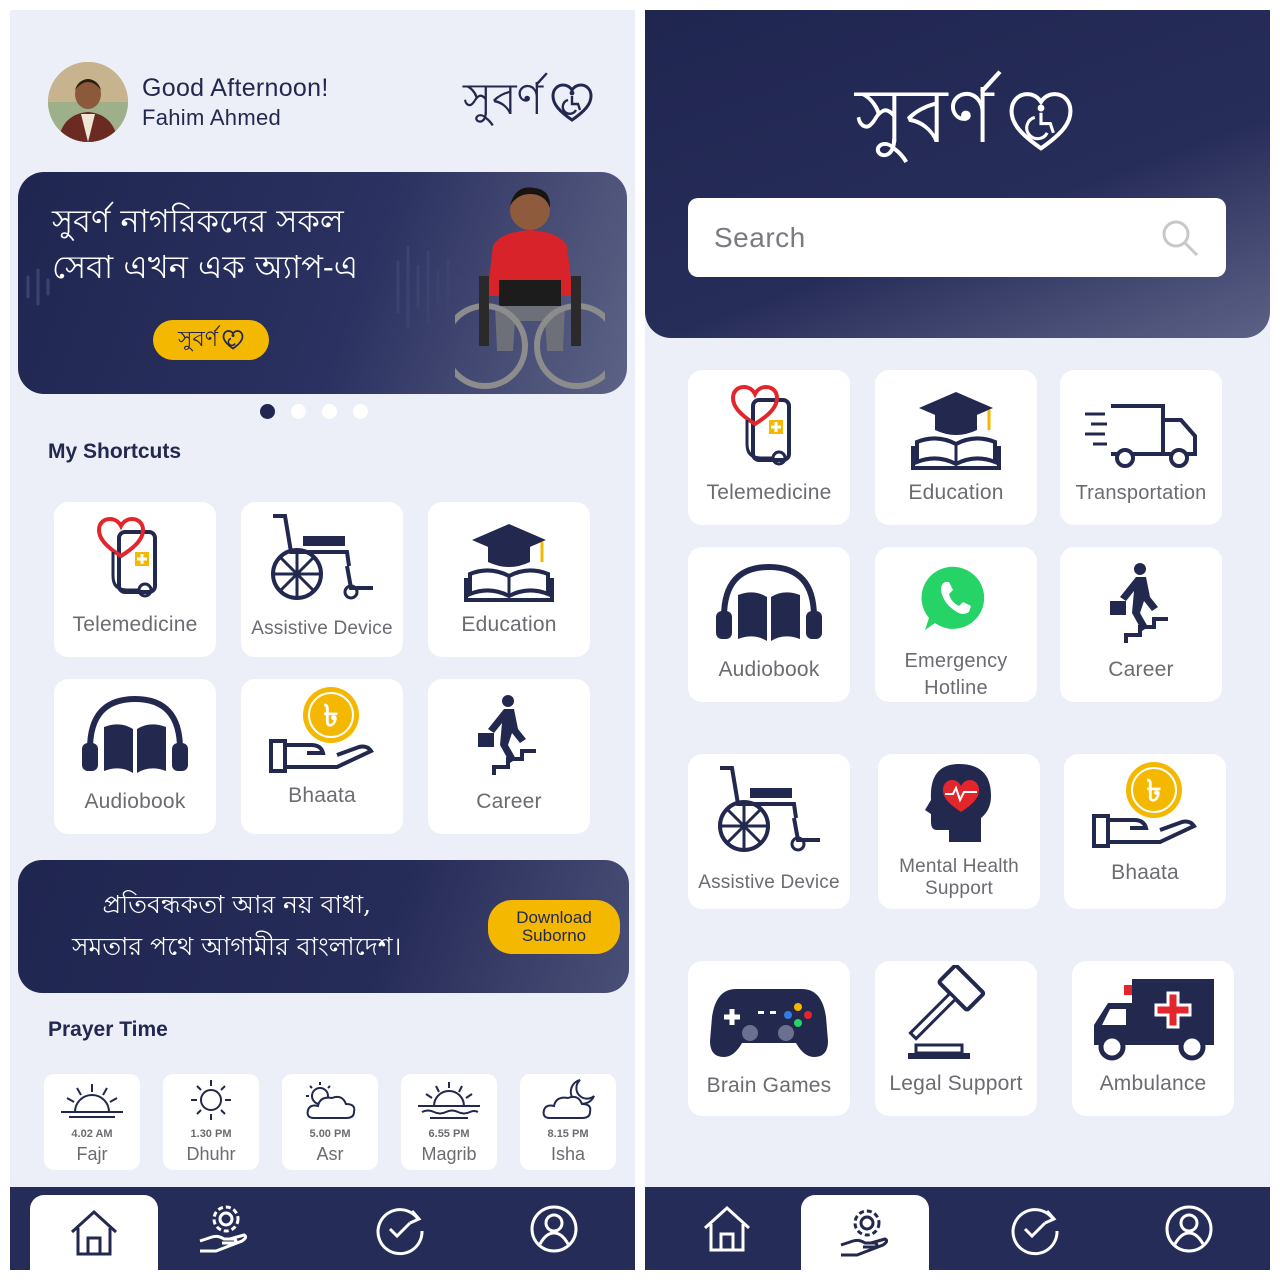  I want to click on prayer-time: 1.30 PM, so click(211, 1134).